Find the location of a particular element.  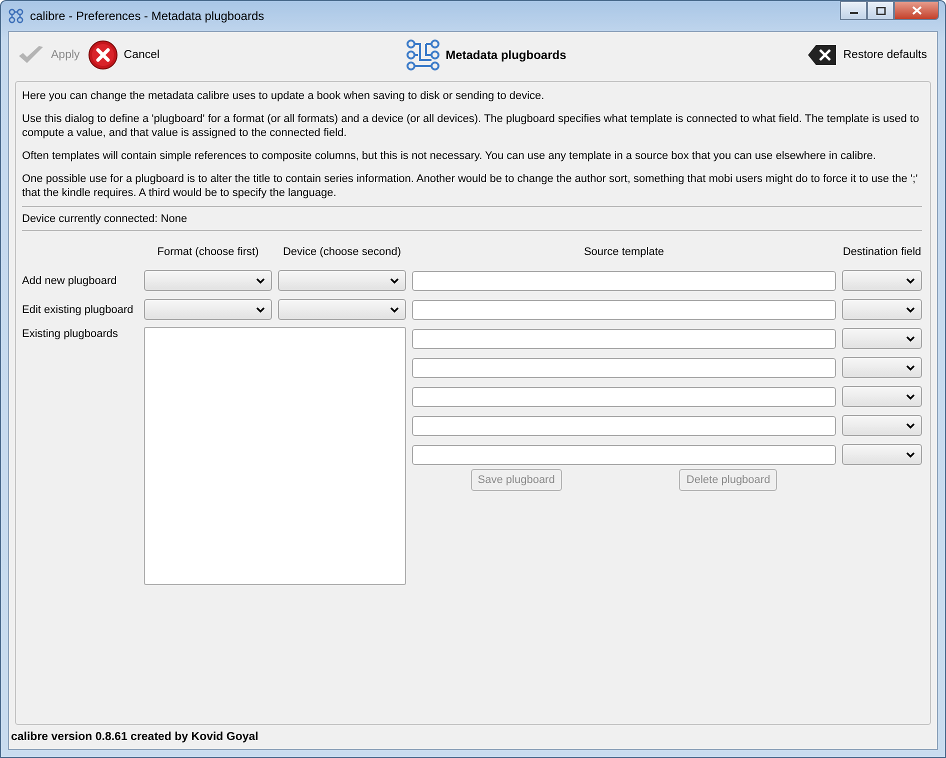

device-status: Device currently connected: None is located at coordinates (105, 219).